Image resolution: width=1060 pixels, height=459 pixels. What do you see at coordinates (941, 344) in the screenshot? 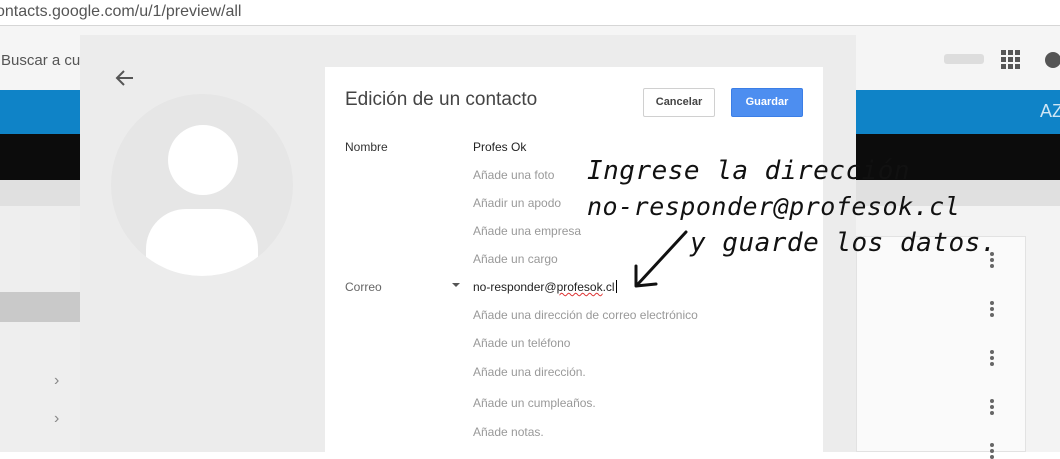
I see `contact-list-card` at bounding box center [941, 344].